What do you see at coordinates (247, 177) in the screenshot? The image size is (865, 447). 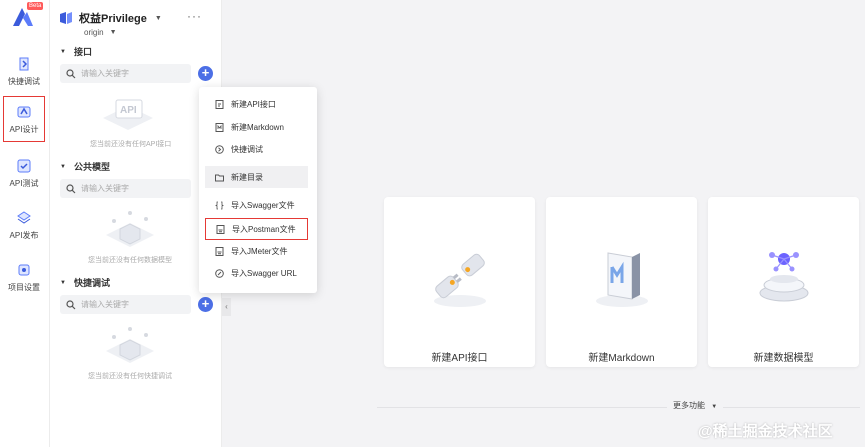 I see `menu-item-label: 新建目录` at bounding box center [247, 177].